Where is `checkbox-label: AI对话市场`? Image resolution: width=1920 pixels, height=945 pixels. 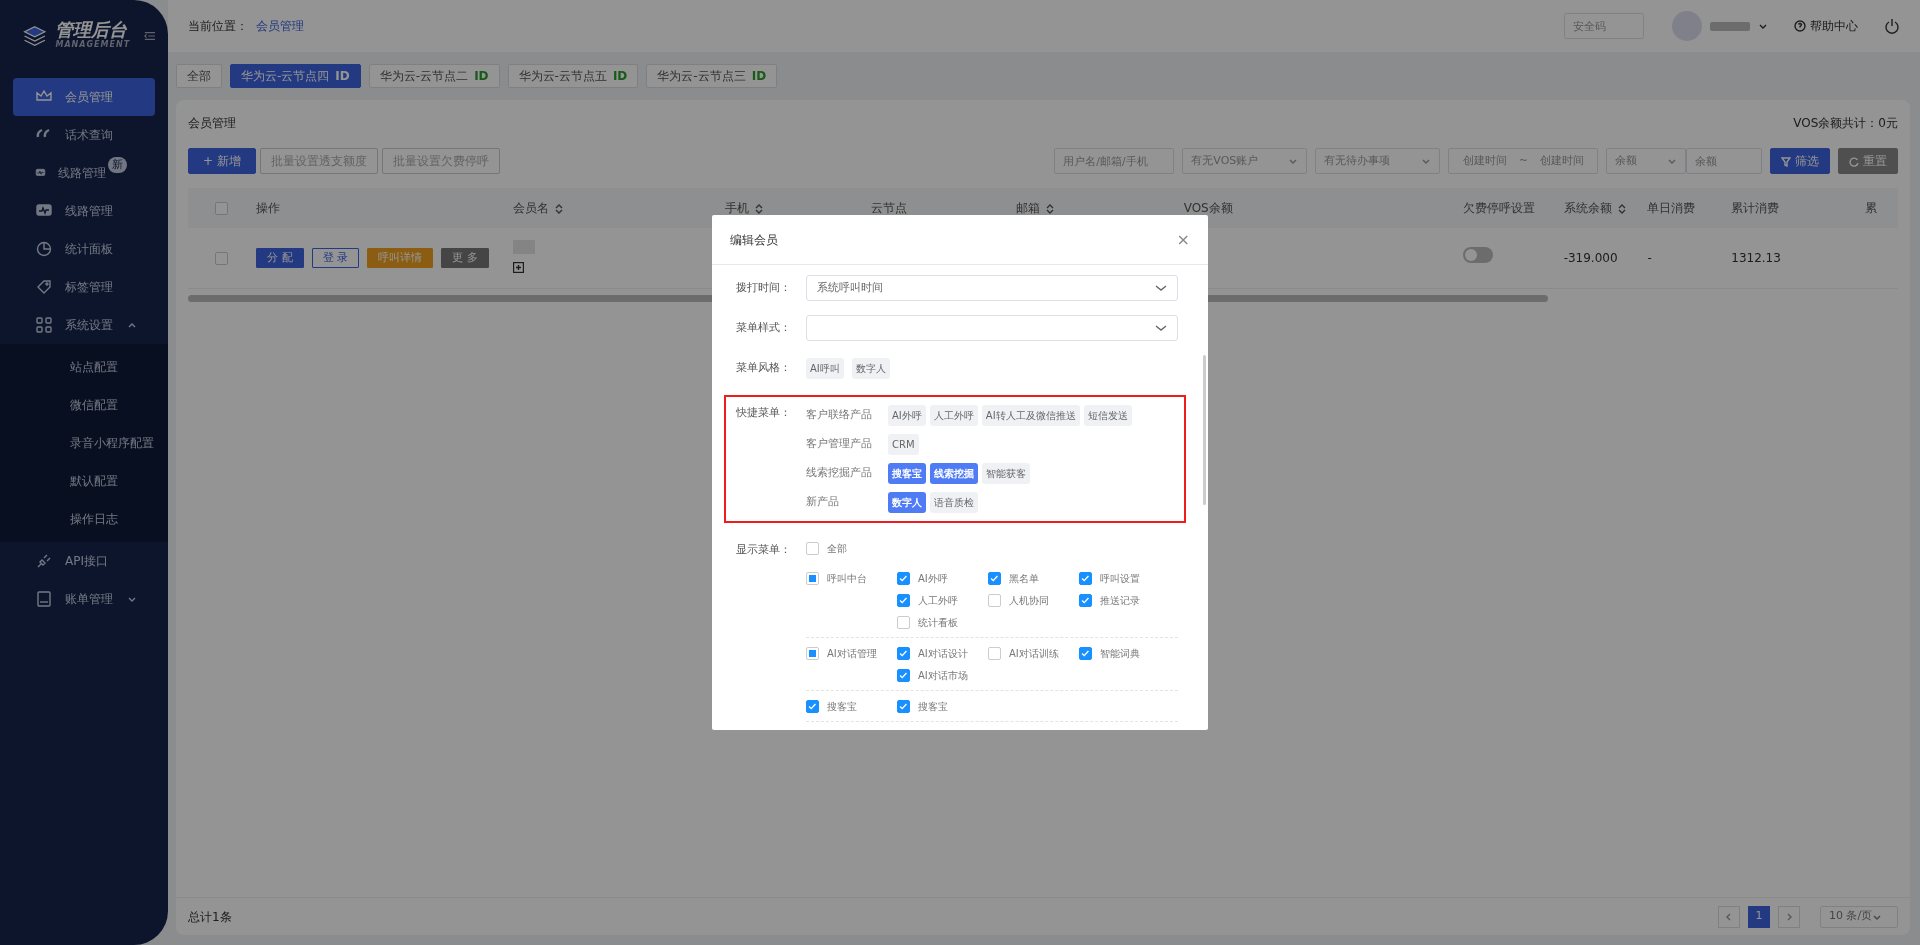 checkbox-label: AI对话市场 is located at coordinates (943, 675).